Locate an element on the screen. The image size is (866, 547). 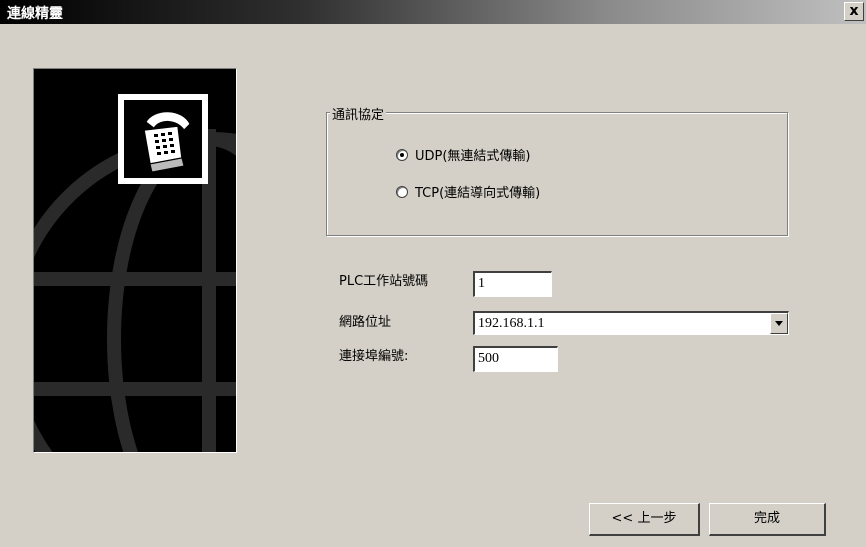
dropdown-button is located at coordinates (779, 323).